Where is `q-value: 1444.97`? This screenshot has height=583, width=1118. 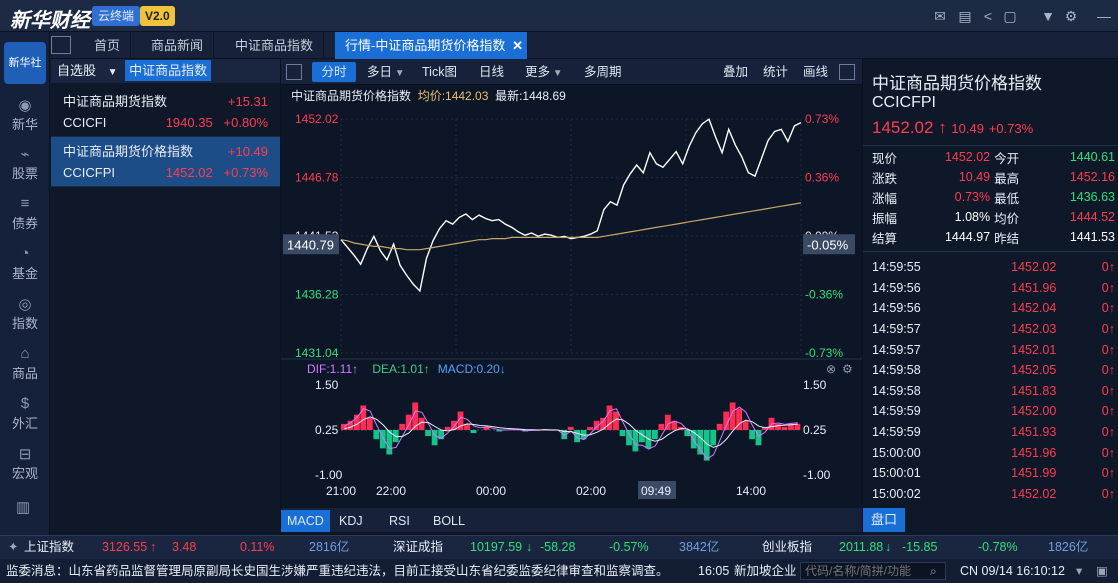
q-value: 1444.97 is located at coordinates (967, 237).